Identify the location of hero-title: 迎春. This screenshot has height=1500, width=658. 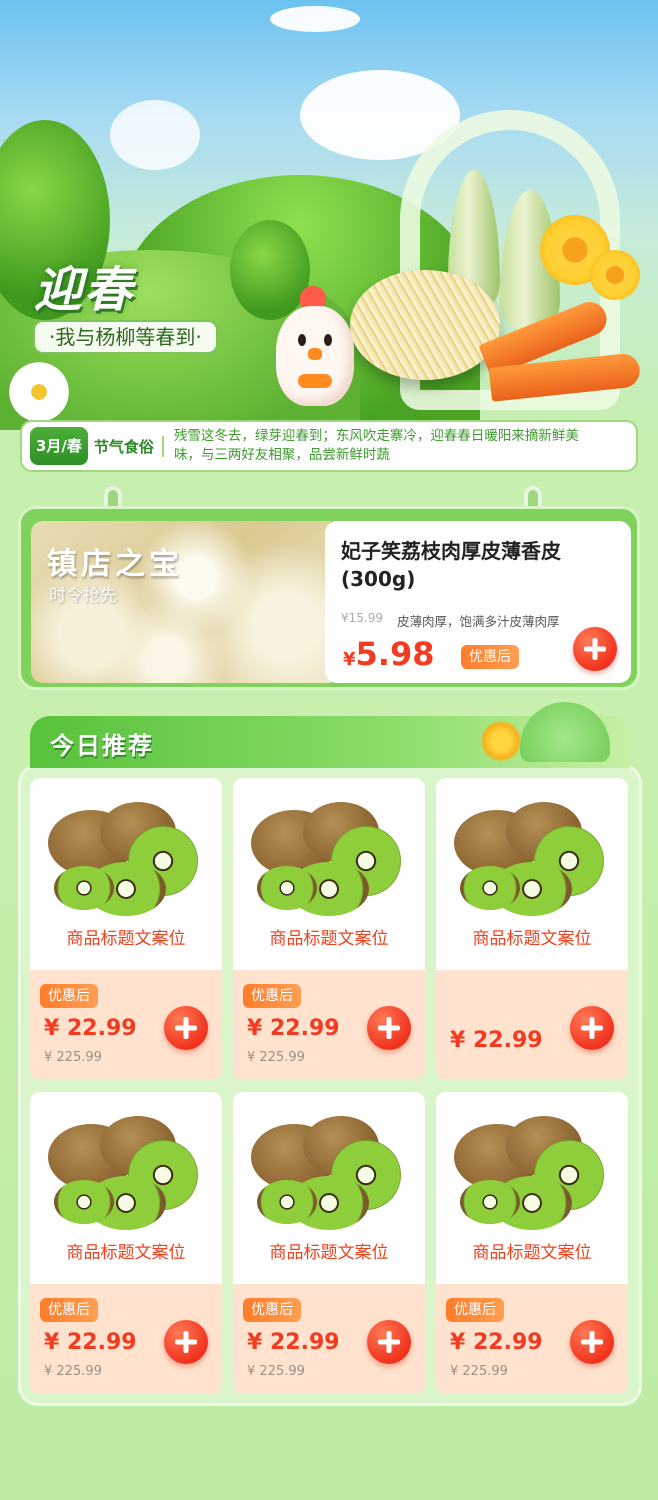
(84, 290).